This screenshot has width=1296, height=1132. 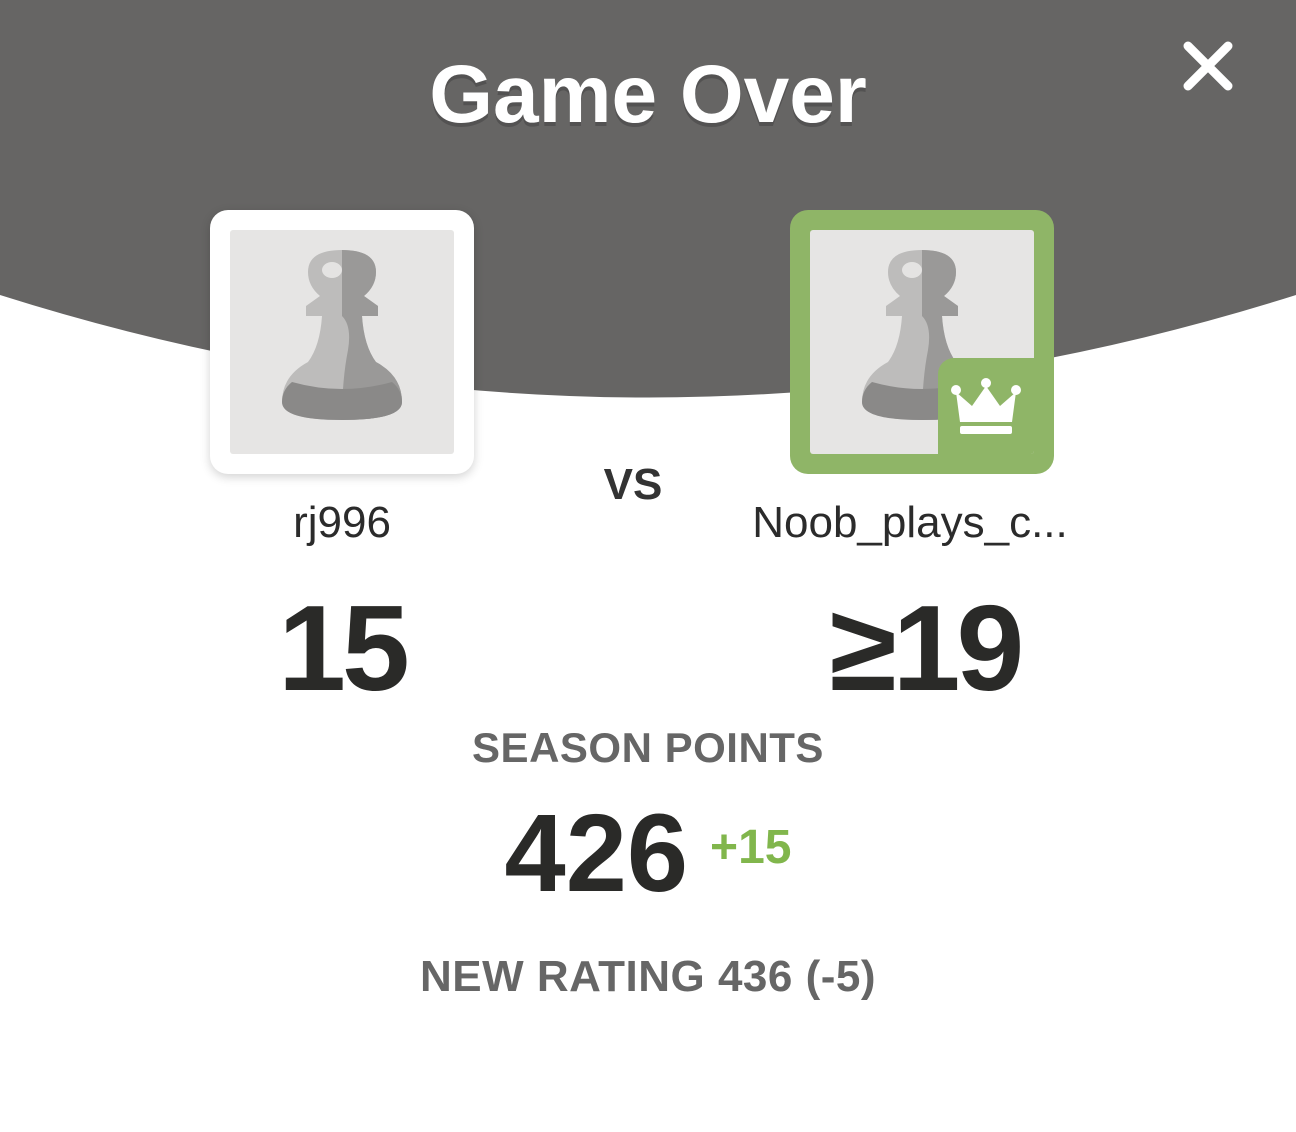 I want to click on season-points-value: 426, so click(x=596, y=853).